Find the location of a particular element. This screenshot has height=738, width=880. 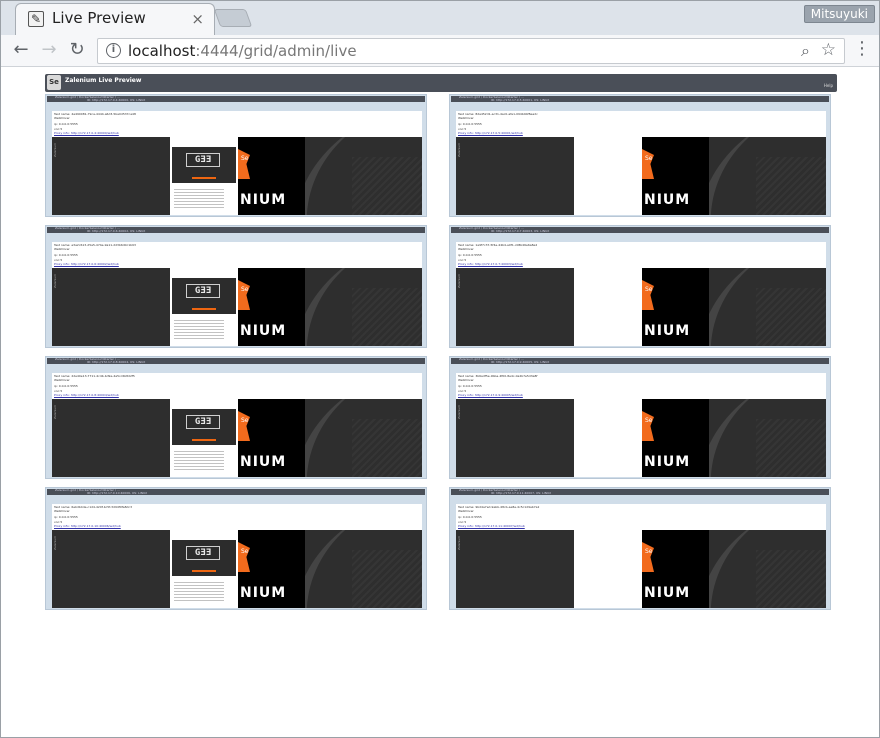

new-tab-button is located at coordinates (233, 18).